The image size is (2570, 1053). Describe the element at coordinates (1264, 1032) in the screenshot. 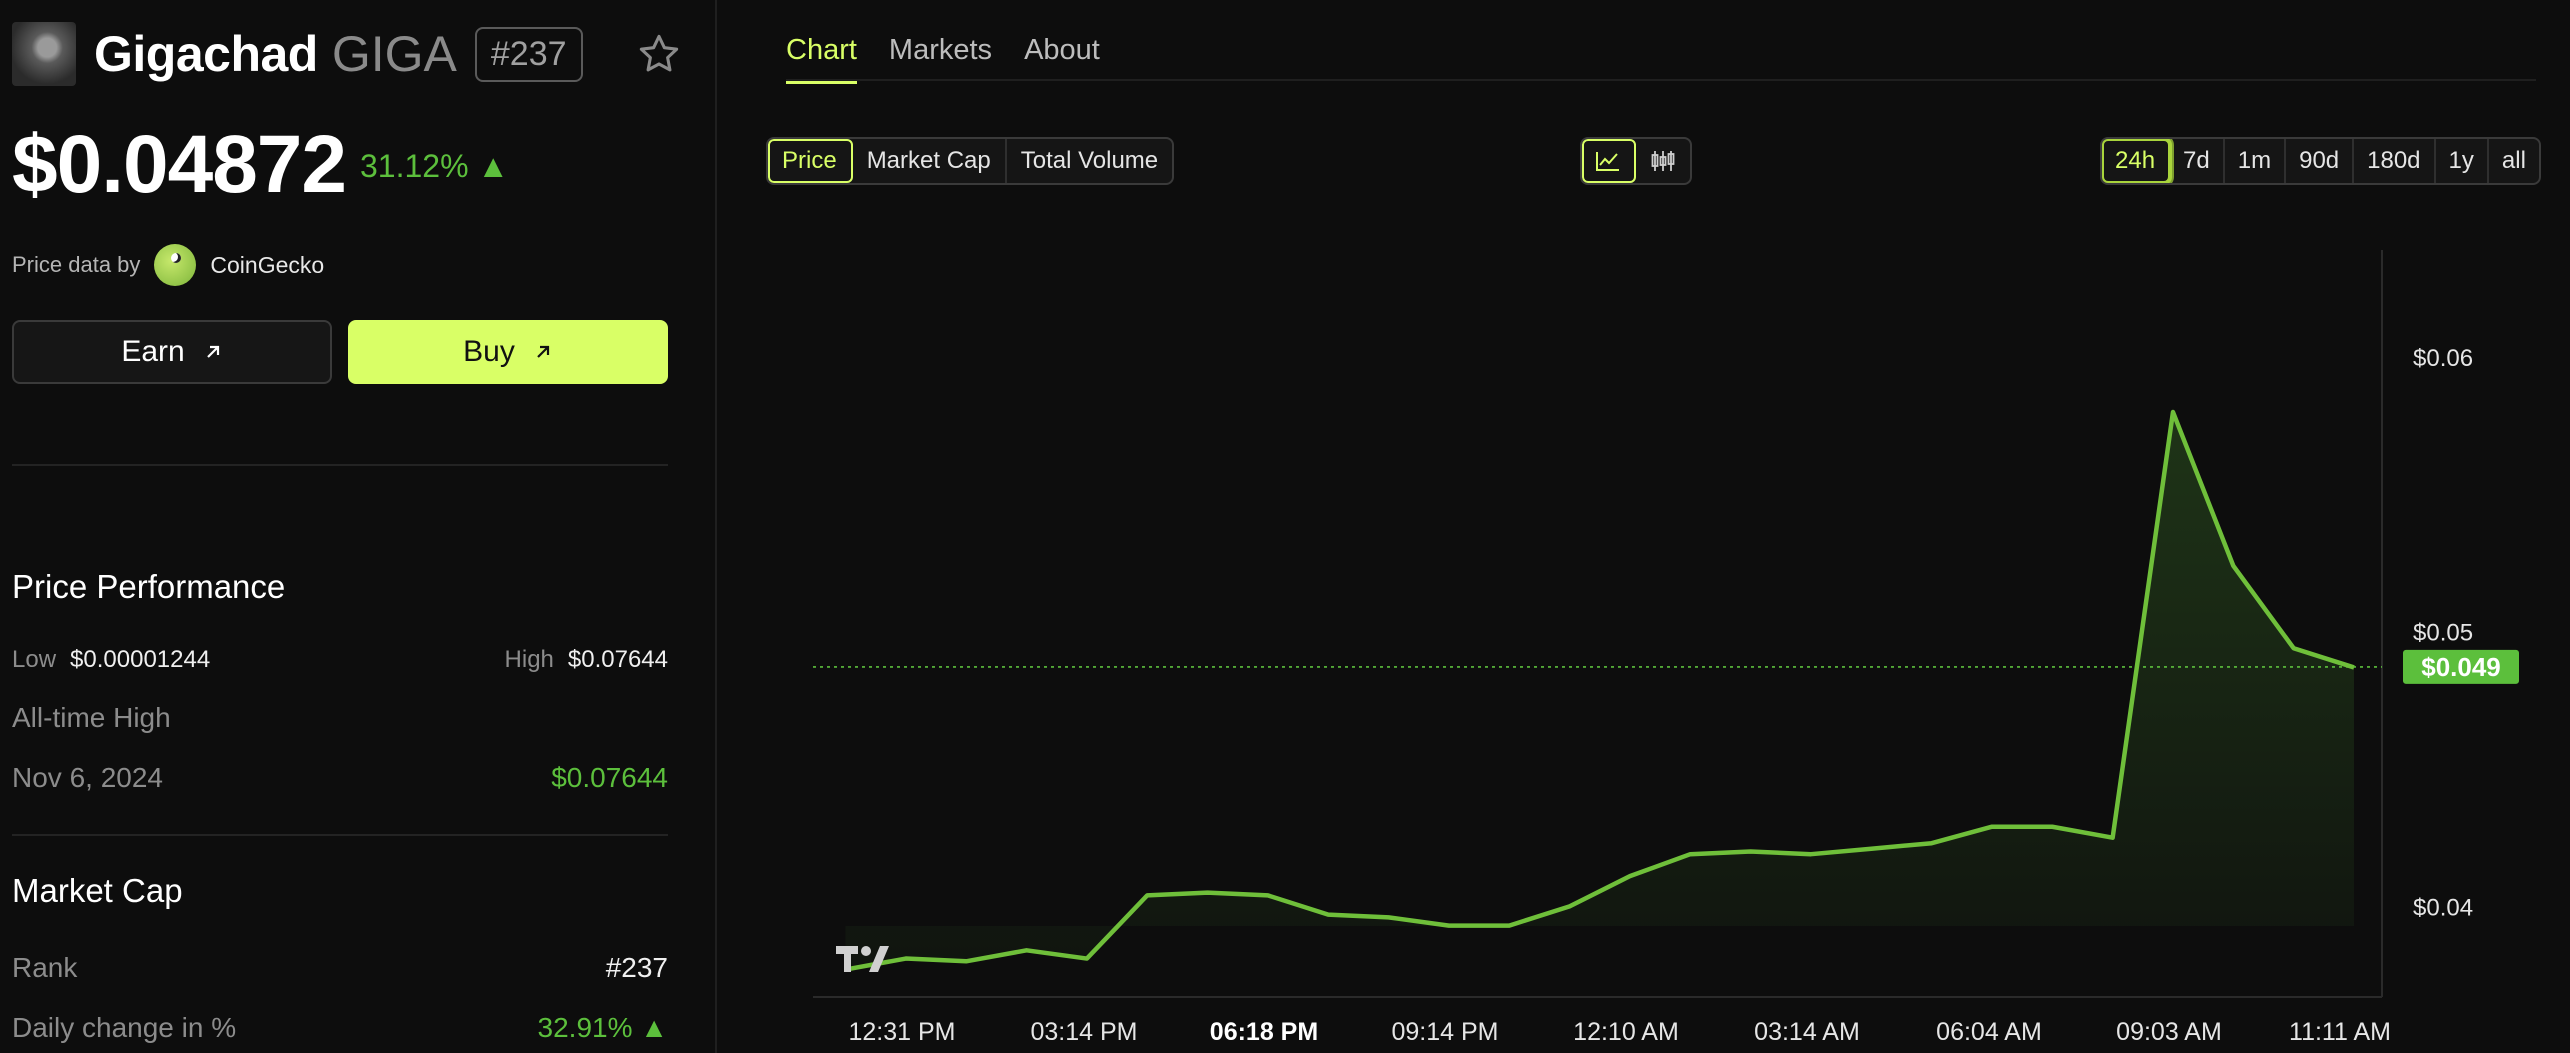

I see `x-tick-label: 06:18 PM` at that location.